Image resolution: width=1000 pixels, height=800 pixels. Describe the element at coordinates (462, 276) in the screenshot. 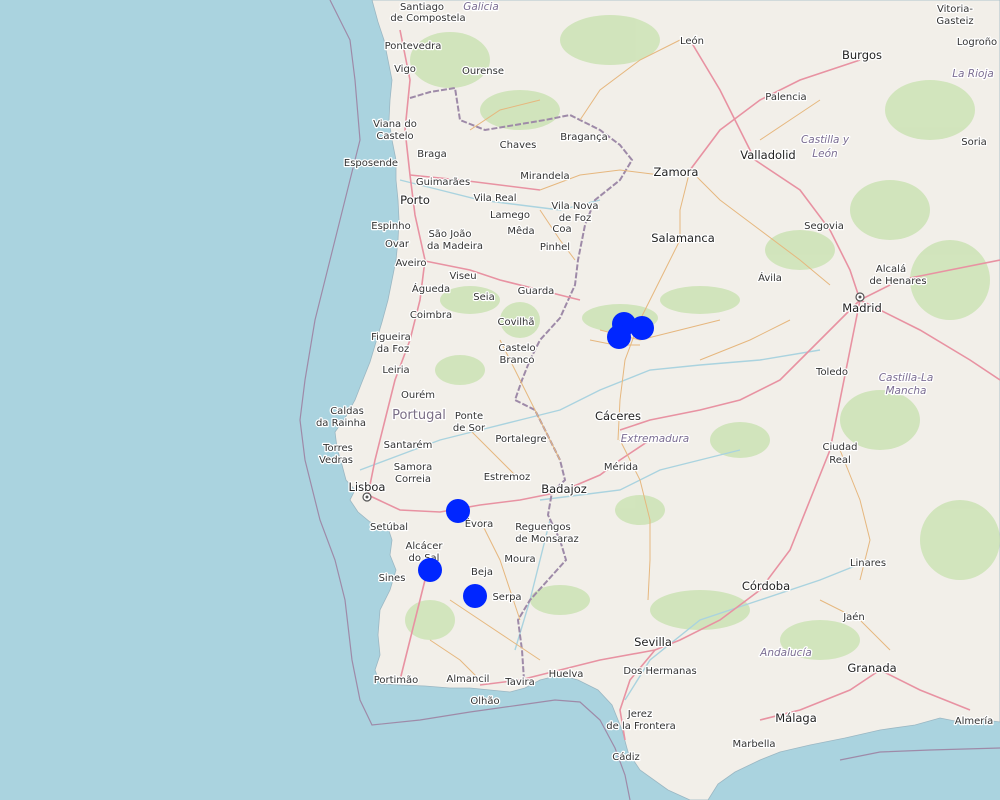

I see `place-label-viseu: Viseu` at that location.